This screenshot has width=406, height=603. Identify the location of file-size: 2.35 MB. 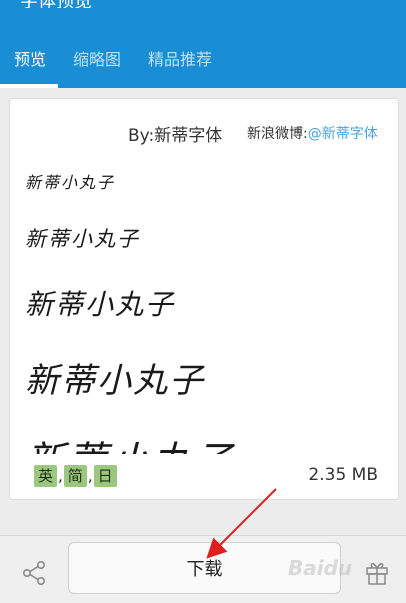
(343, 475).